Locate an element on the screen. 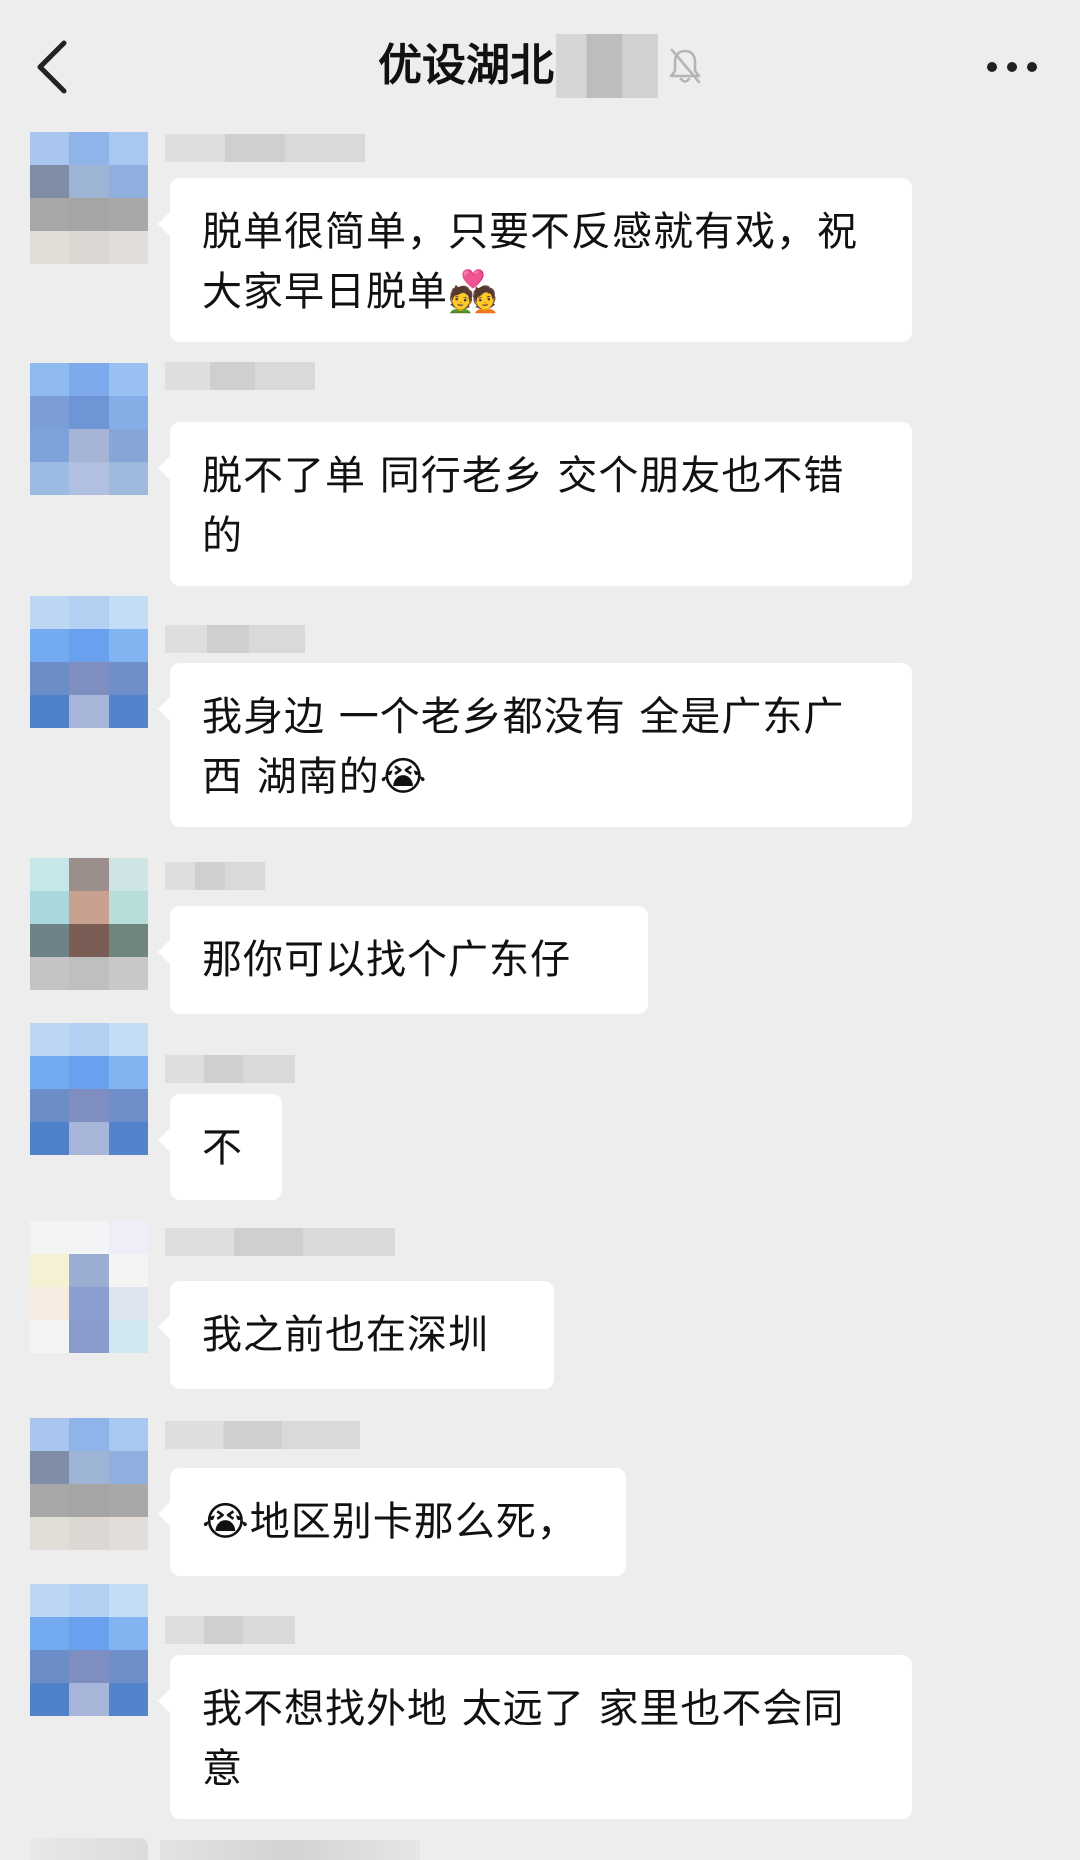 This screenshot has width=1080, height=1860. chat-header: 优设湖北 is located at coordinates (540, 65).